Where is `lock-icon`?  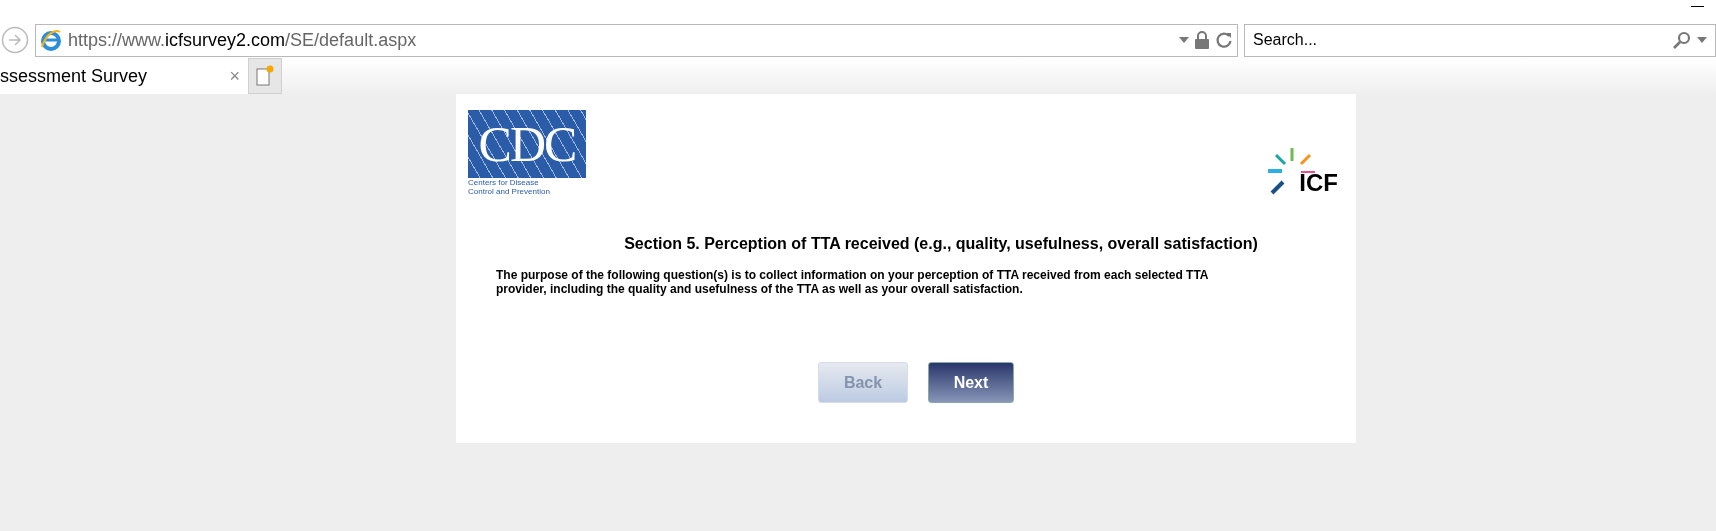 lock-icon is located at coordinates (1202, 40).